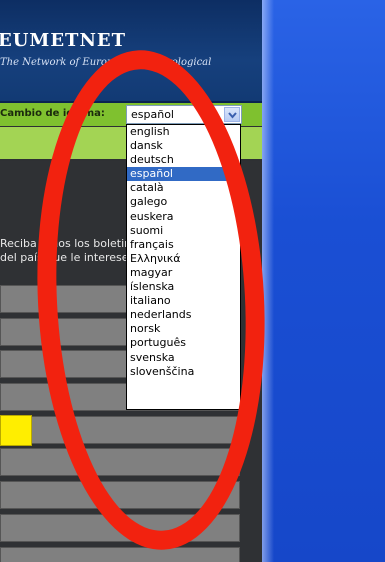 The image size is (385, 562). I want to click on window-edge-shade, so click(268, 281).